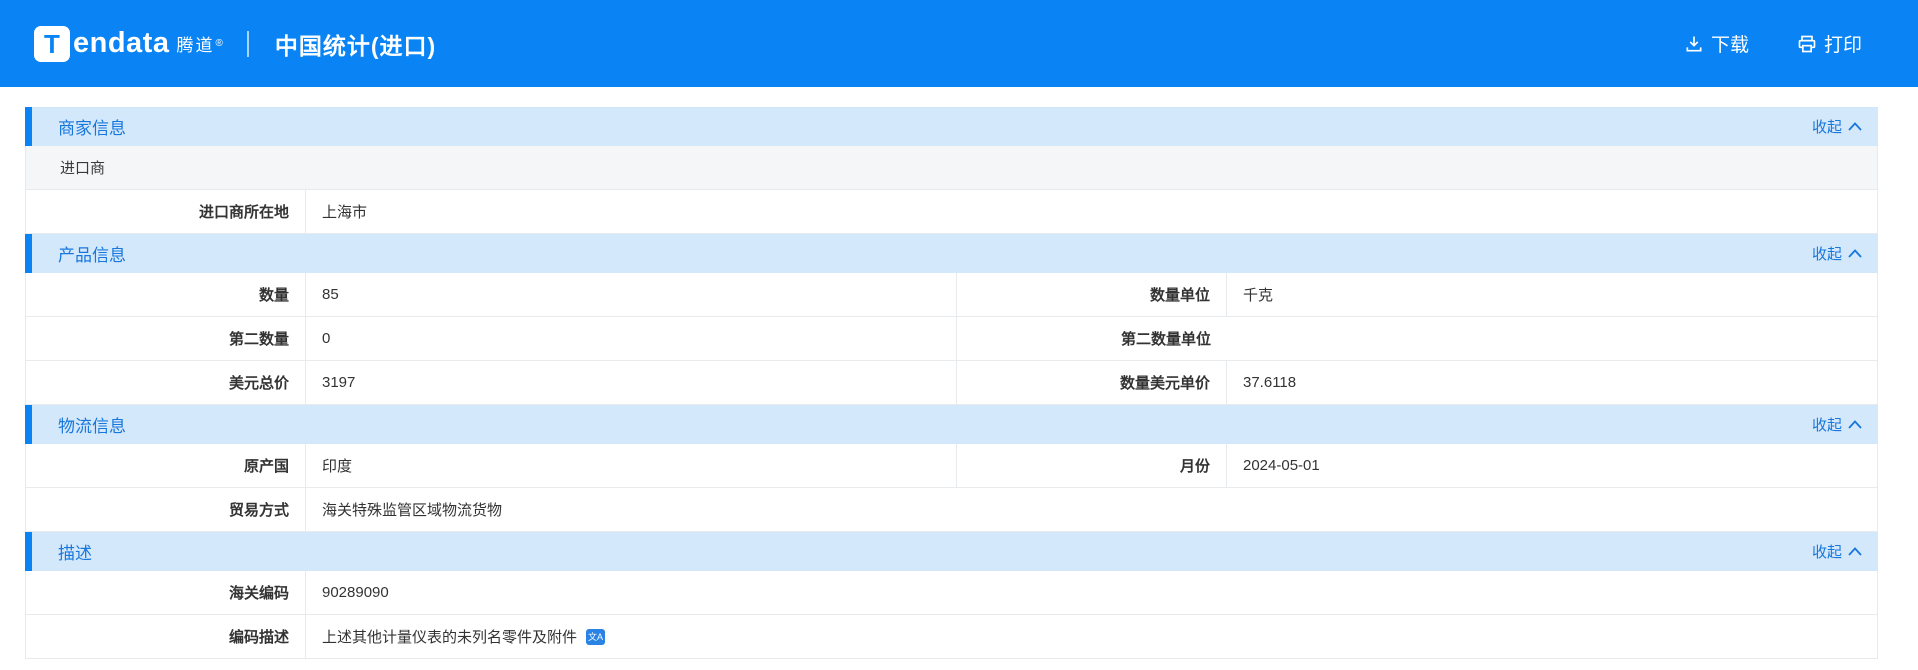  Describe the element at coordinates (951, 212) in the screenshot. I see `table-row: 进口商所在地 上海市` at that location.